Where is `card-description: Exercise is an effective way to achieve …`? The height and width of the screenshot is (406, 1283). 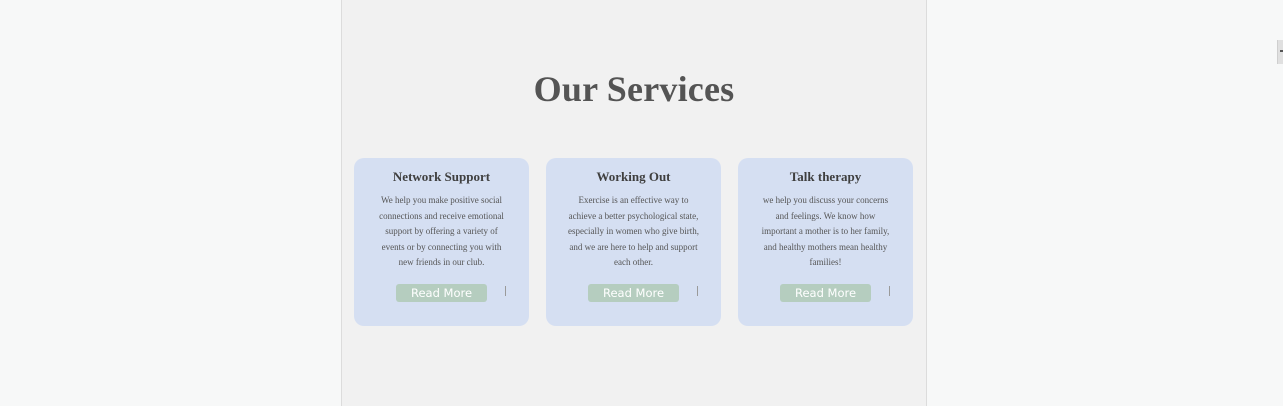 card-description: Exercise is an effective way to achieve … is located at coordinates (633, 231).